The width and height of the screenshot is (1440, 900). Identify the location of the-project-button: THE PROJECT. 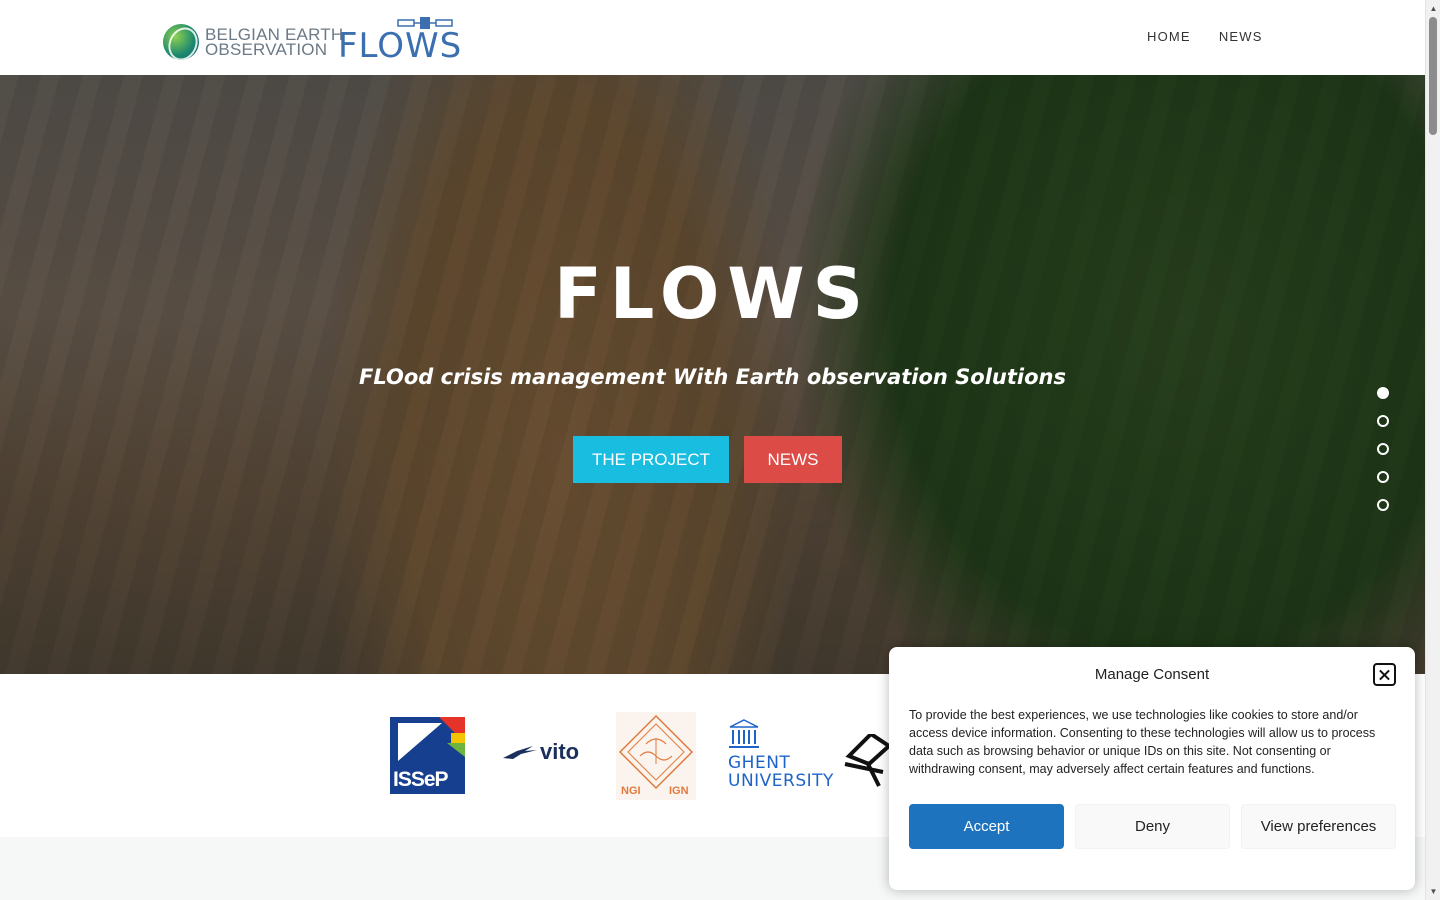
(651, 459).